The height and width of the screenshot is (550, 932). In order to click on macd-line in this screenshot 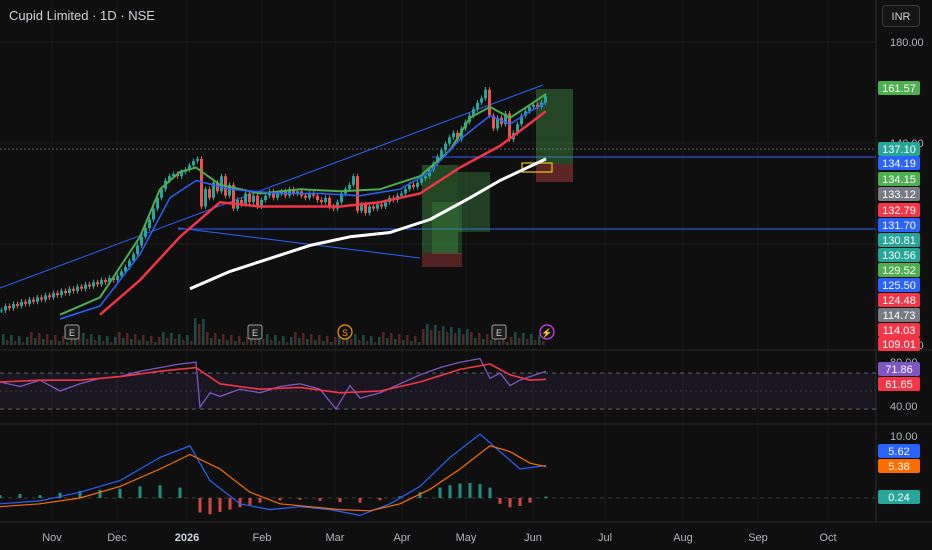, I will do `click(273, 475)`.